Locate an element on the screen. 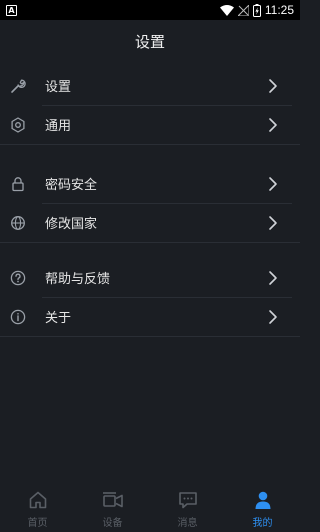  wrench-icon is located at coordinates (18, 86).